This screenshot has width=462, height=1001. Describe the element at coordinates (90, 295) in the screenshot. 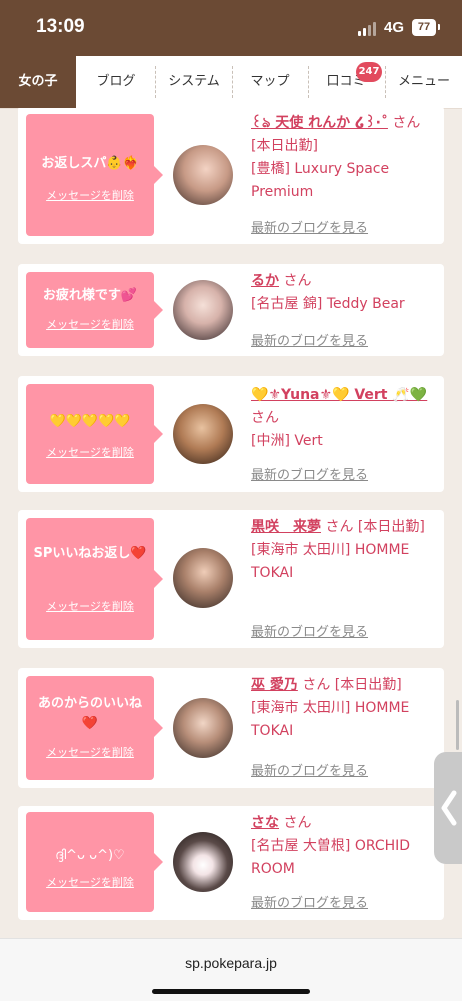

I see `message-text: お疲れ様です💕` at that location.